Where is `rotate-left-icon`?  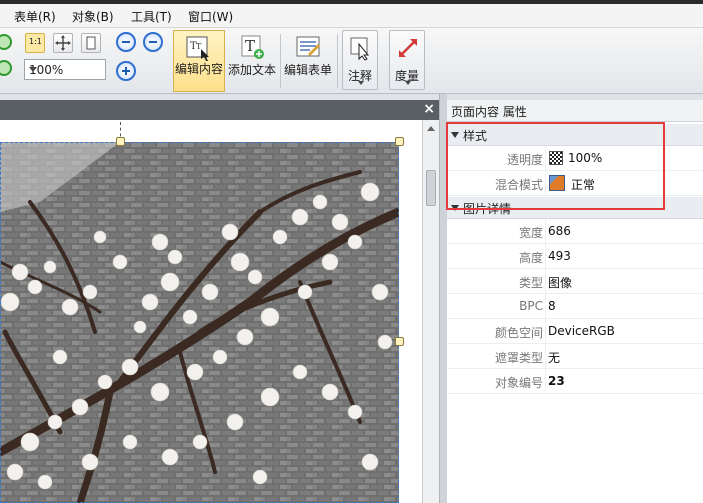
rotate-left-icon is located at coordinates (6, 42).